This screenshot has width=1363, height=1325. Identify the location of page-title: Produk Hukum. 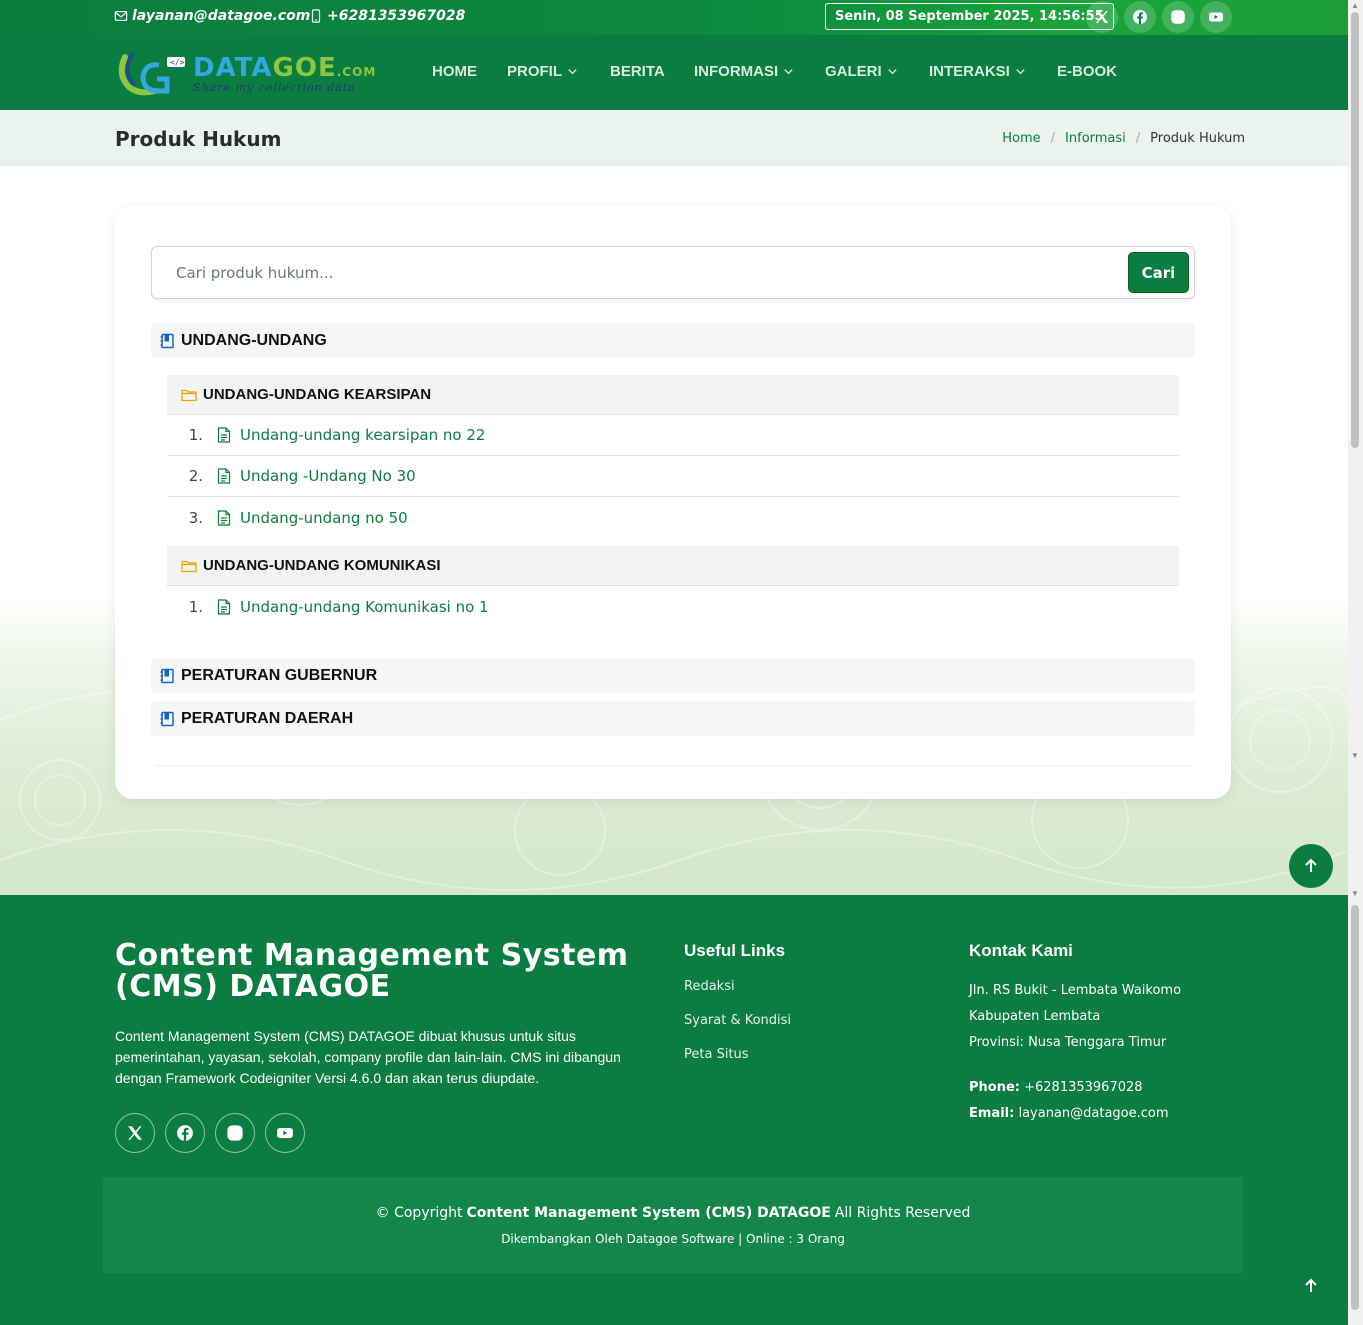
(198, 139).